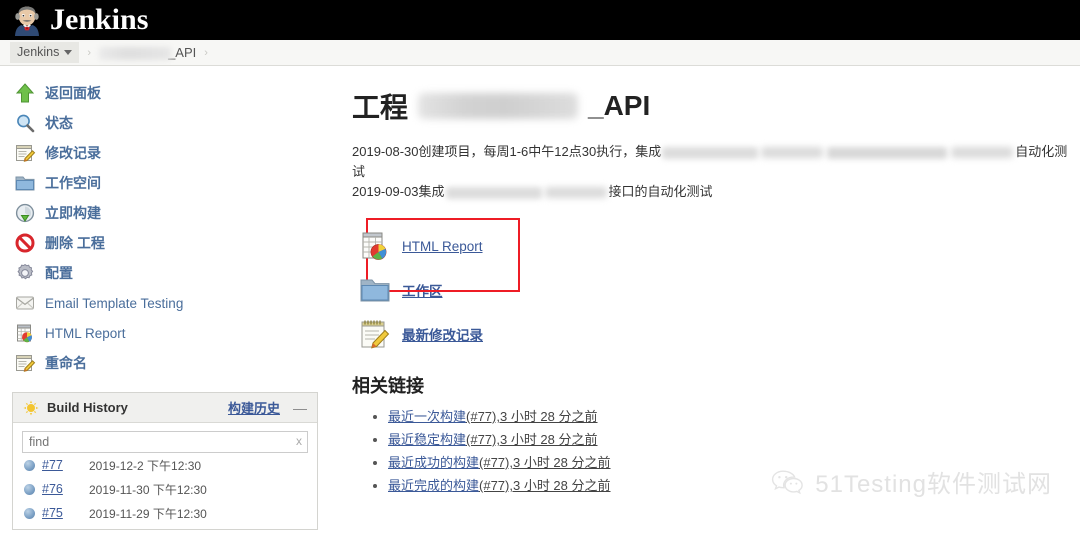 The width and height of the screenshot is (1080, 533). Describe the element at coordinates (59, 123) in the screenshot. I see `sidebar-item-label: 状态` at that location.